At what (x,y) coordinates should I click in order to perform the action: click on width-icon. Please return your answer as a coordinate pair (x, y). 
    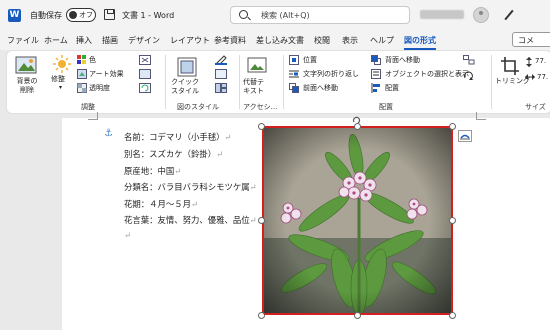
    Looking at the image, I should click on (530, 77).